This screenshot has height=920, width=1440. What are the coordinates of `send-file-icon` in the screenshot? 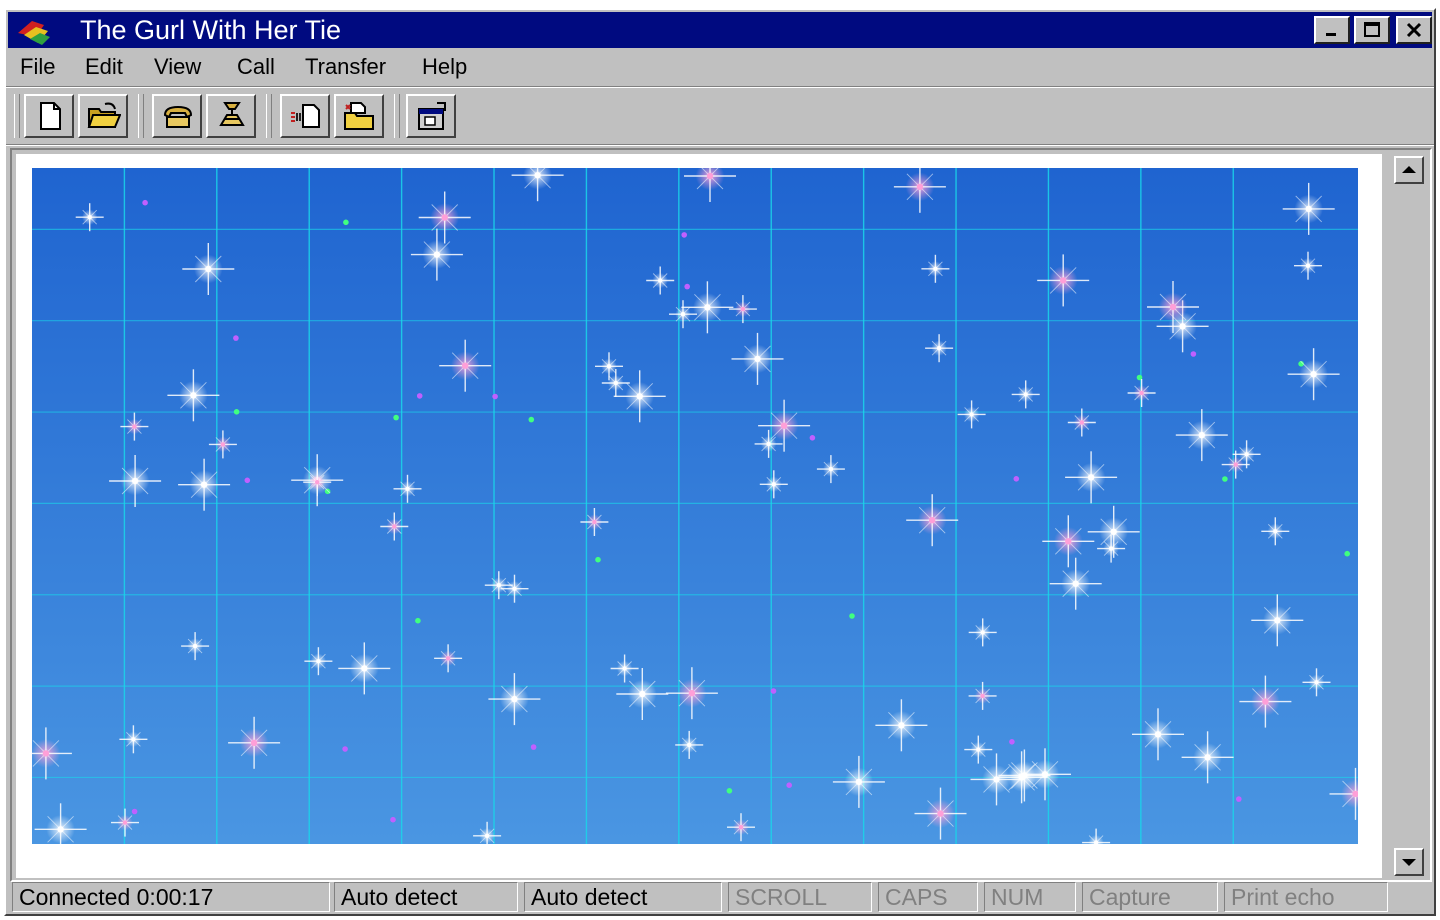 It's located at (305, 116).